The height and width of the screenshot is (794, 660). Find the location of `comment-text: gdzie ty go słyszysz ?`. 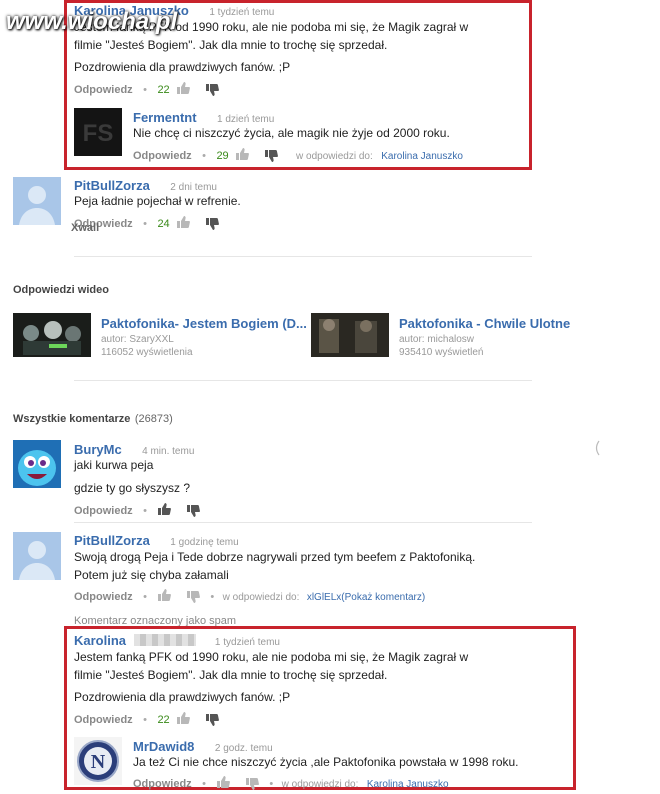

comment-text: gdzie ty go słyszysz ? is located at coordinates (132, 488).